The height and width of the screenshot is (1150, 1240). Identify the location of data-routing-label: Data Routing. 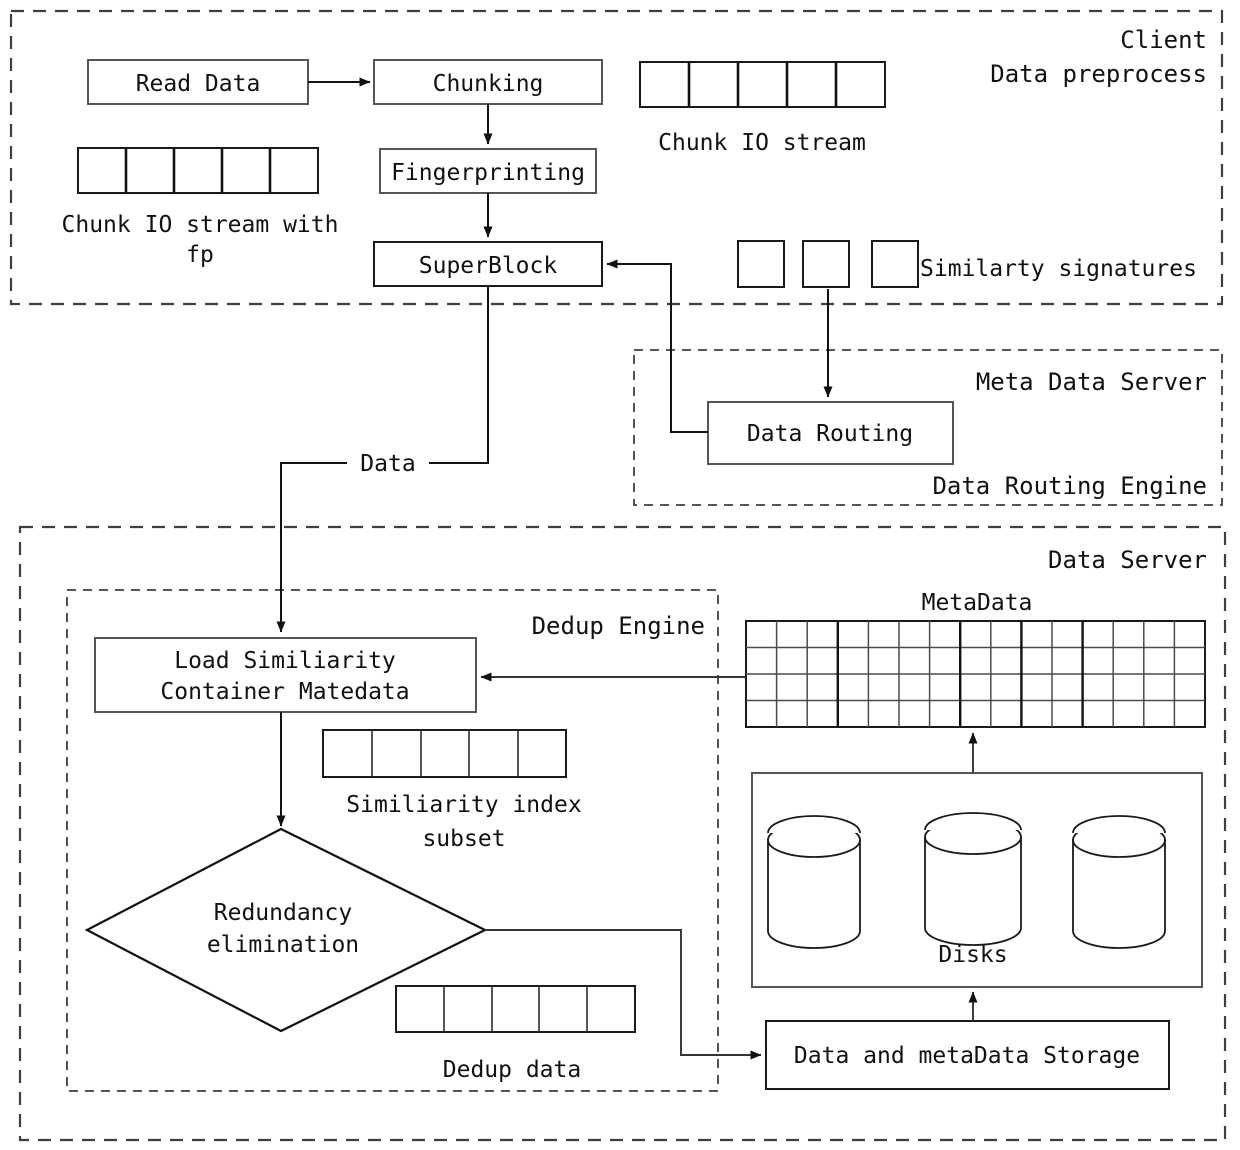
(830, 434).